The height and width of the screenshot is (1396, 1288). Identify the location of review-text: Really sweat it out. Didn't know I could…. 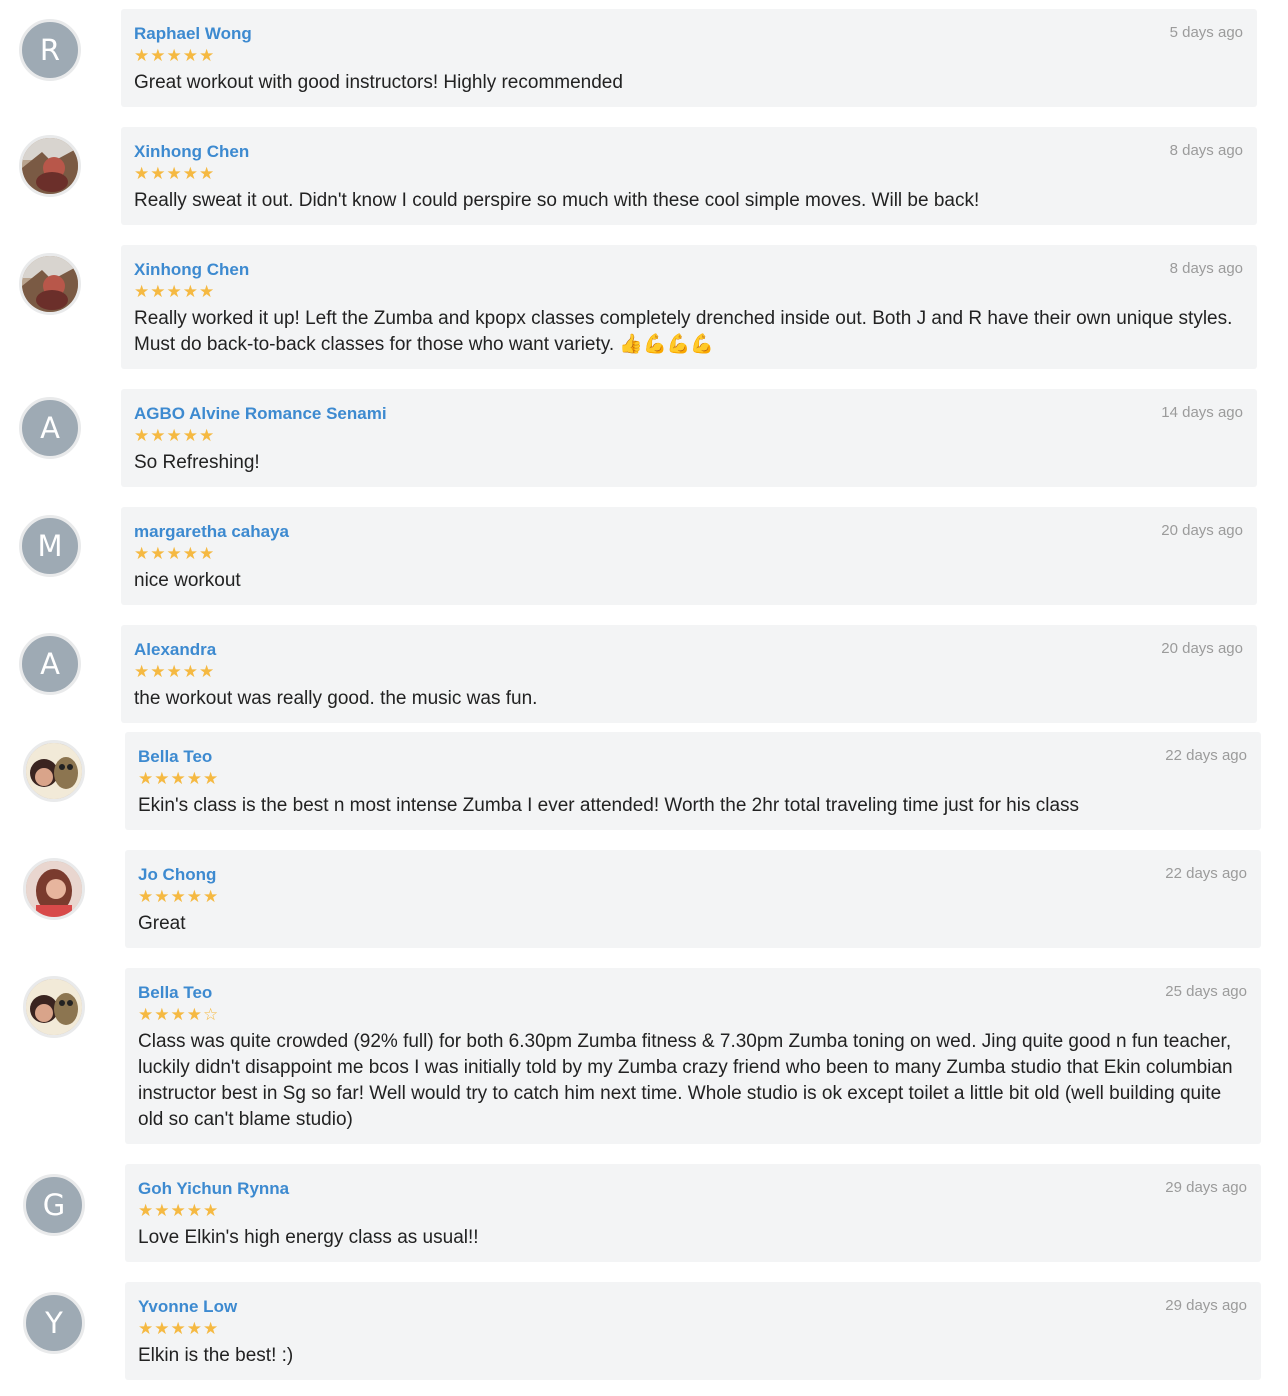
(557, 200).